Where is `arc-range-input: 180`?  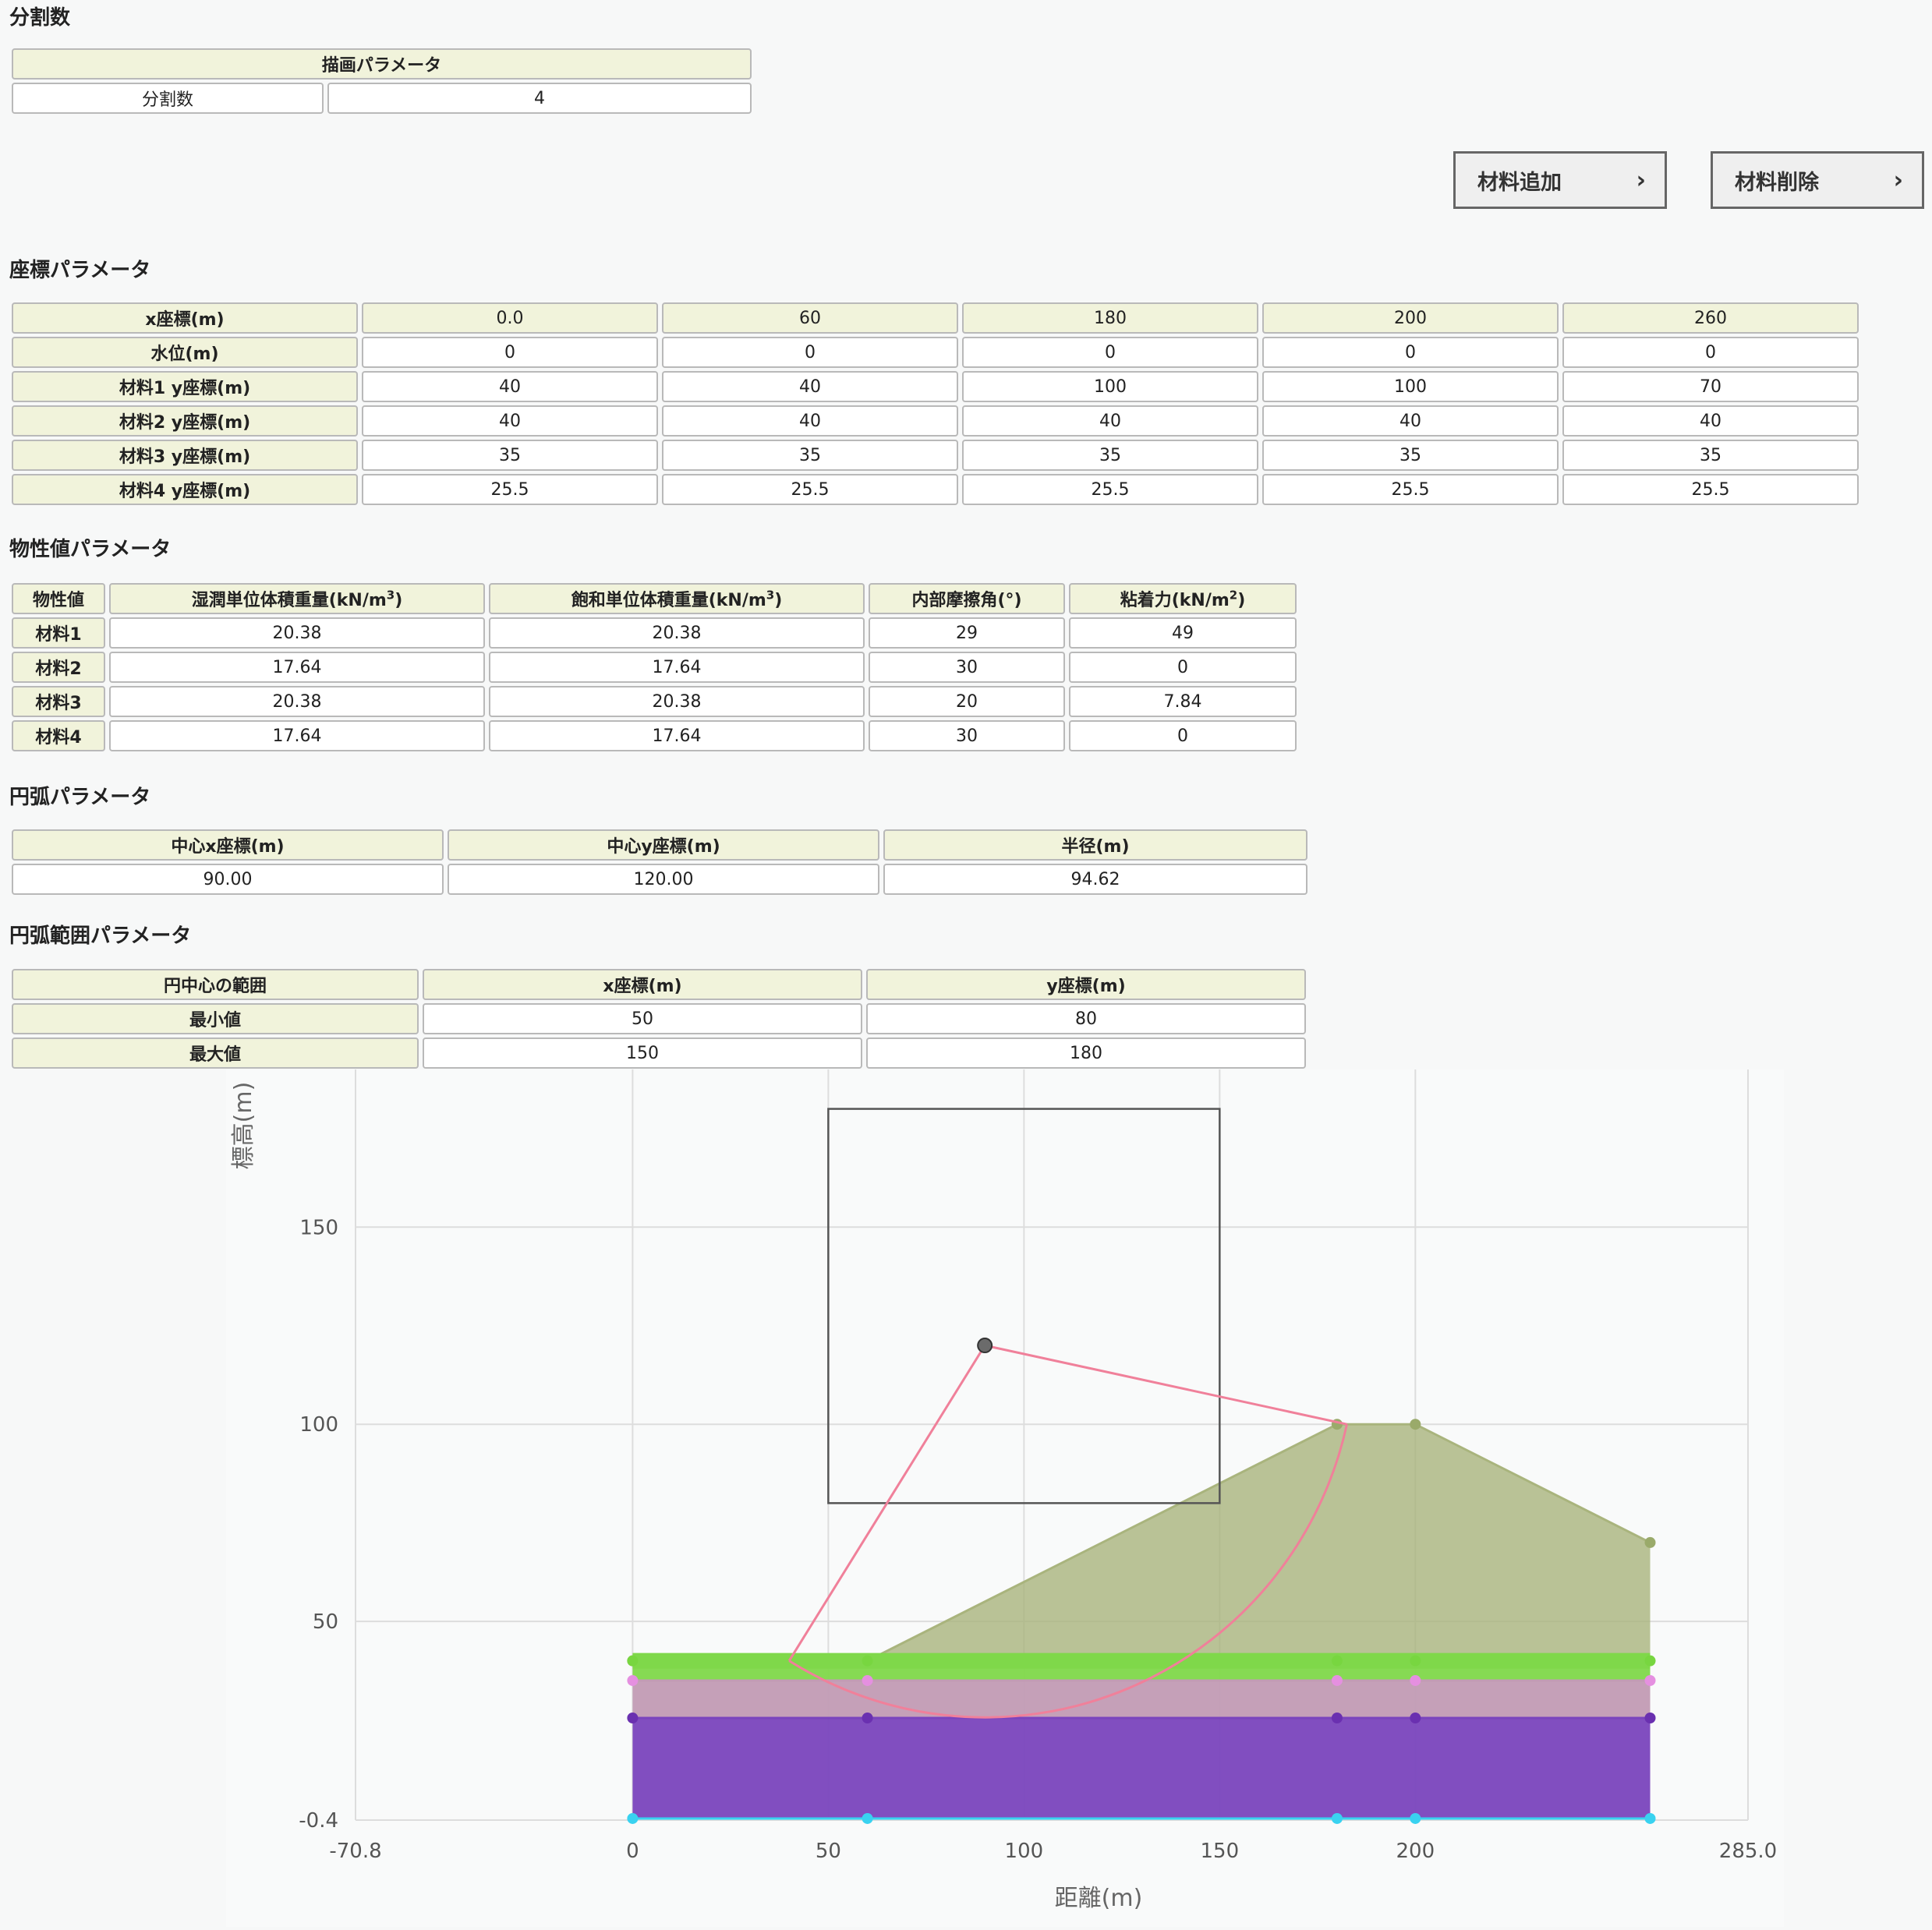
arc-range-input: 180 is located at coordinates (1086, 1053).